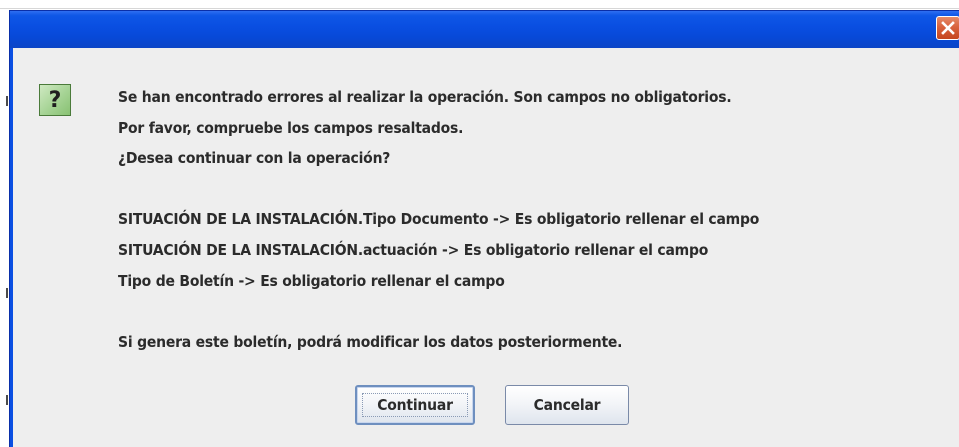 The height and width of the screenshot is (447, 959). I want to click on close-button, so click(947, 28).